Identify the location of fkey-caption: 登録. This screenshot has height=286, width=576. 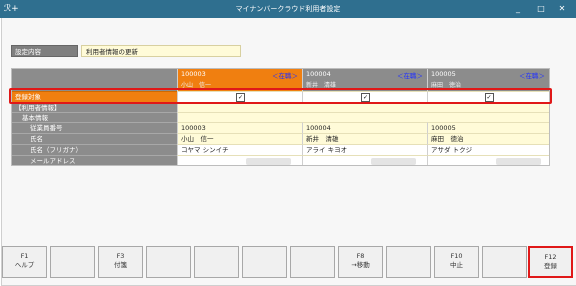
(550, 266).